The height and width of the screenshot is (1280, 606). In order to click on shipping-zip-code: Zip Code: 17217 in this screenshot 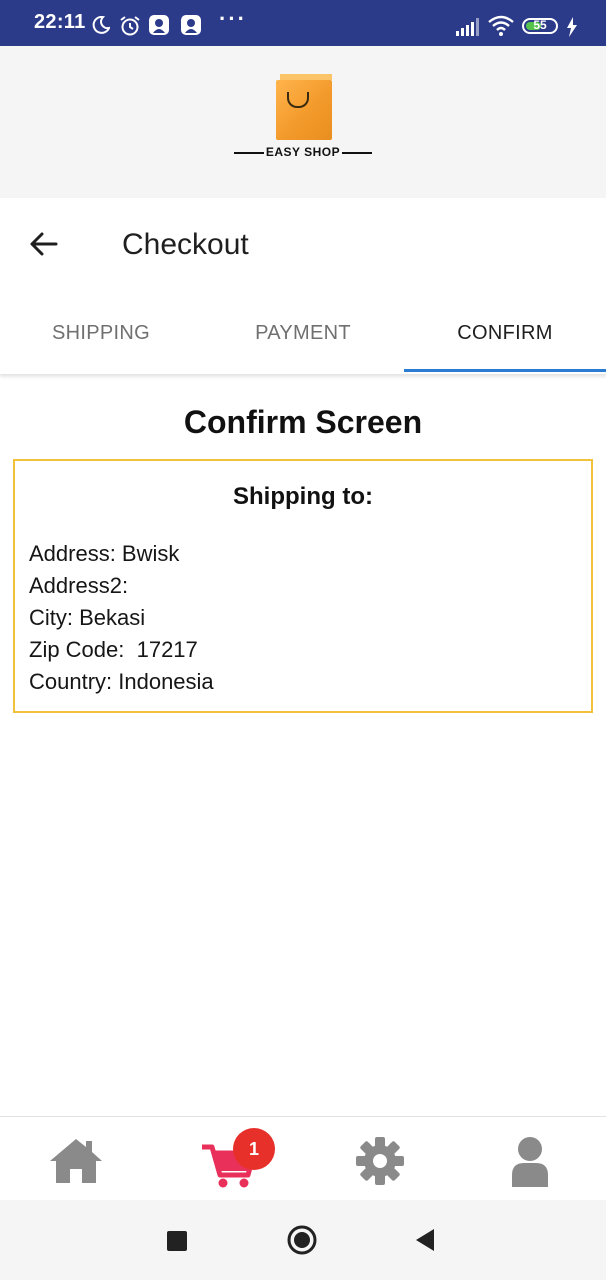, I will do `click(113, 649)`.